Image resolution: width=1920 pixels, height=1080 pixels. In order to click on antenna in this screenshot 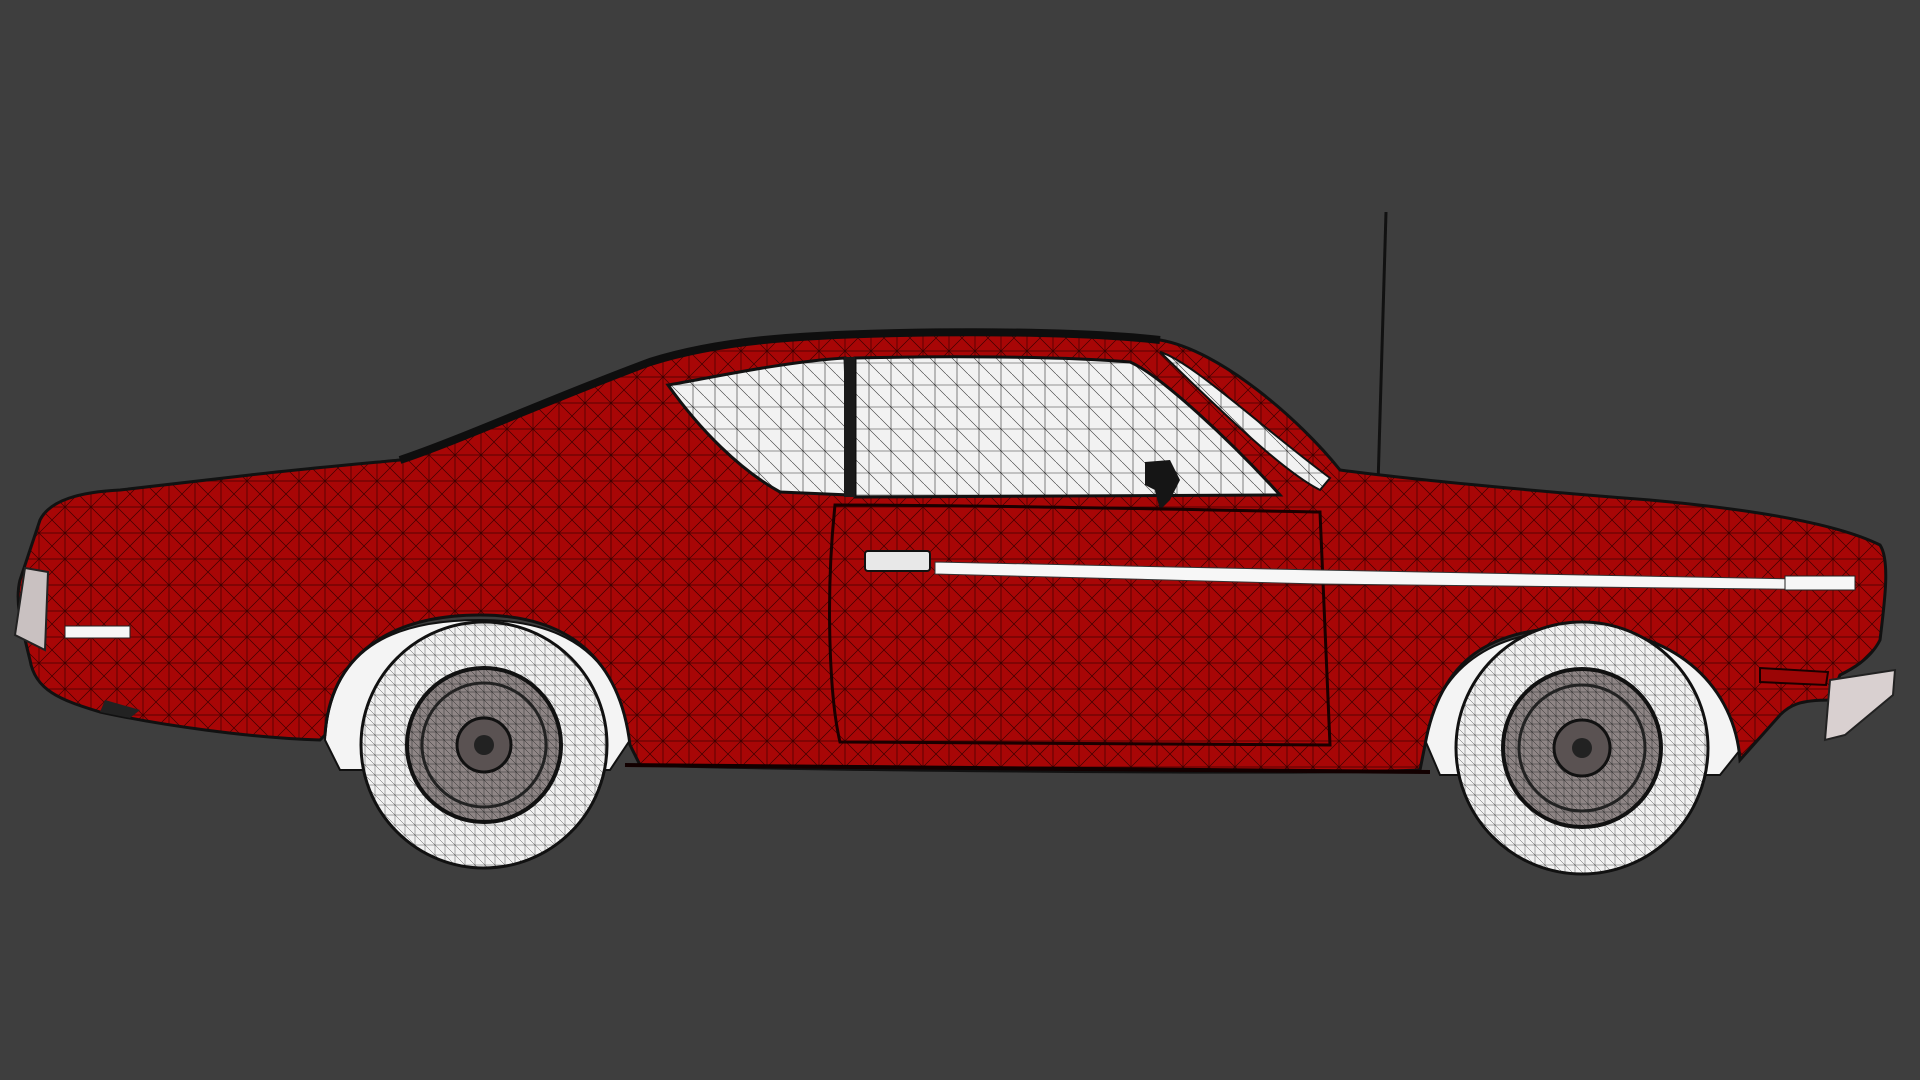, I will do `click(1382, 348)`.